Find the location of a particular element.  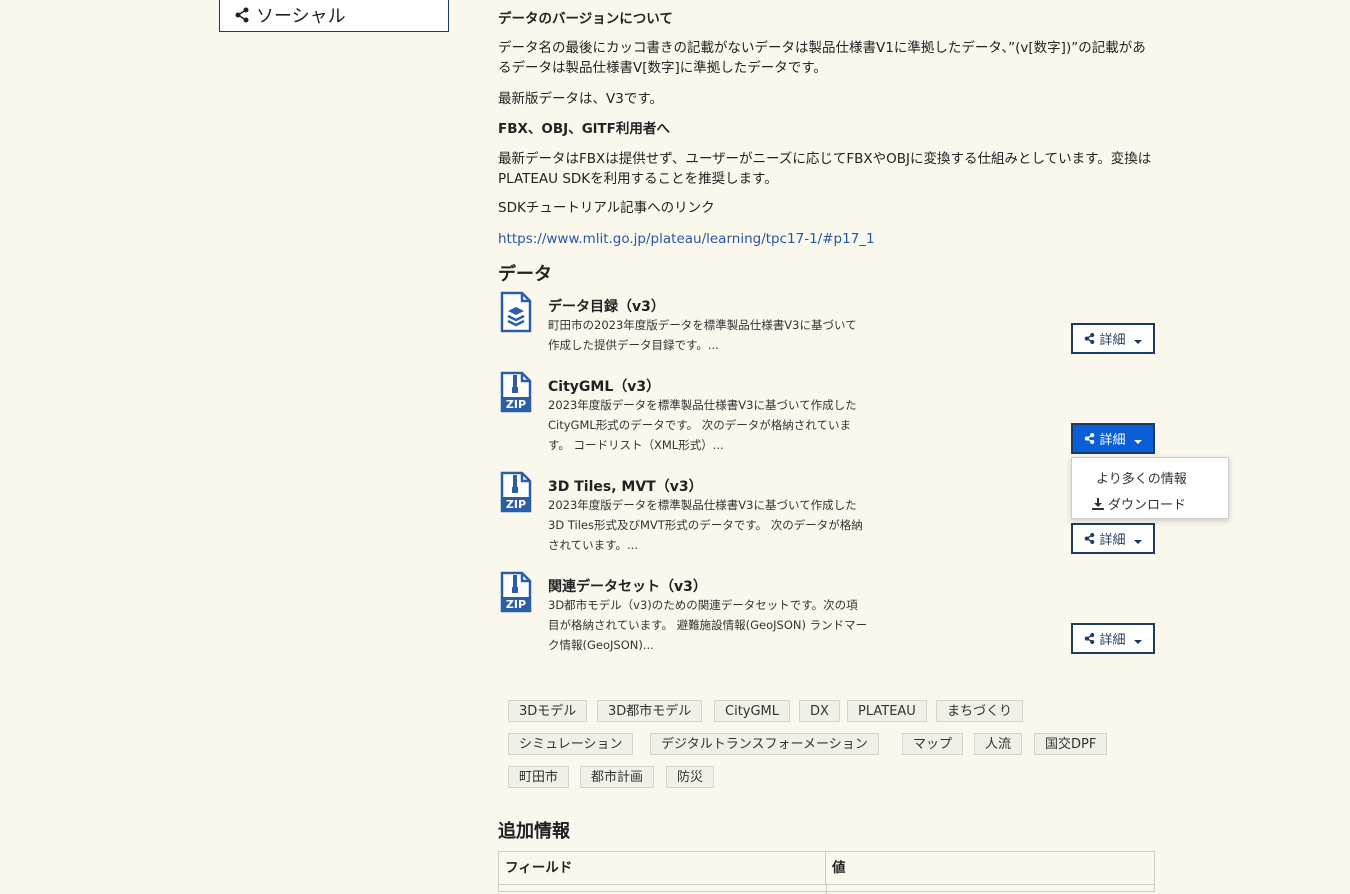

detail-button-catalog: 詳細 is located at coordinates (1113, 338).